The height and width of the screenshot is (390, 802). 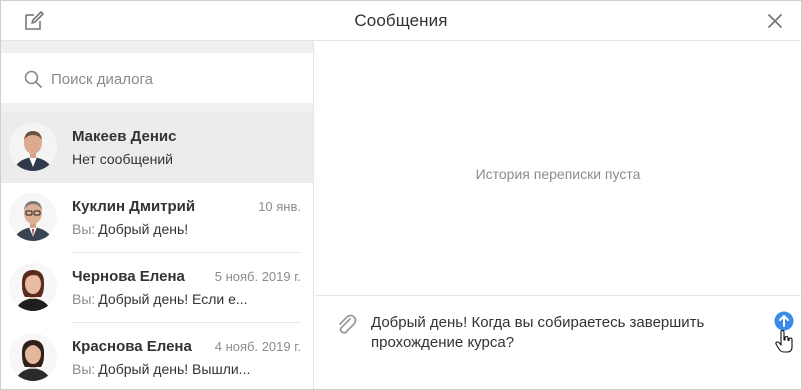 I want to click on search-bar, so click(x=157, y=78).